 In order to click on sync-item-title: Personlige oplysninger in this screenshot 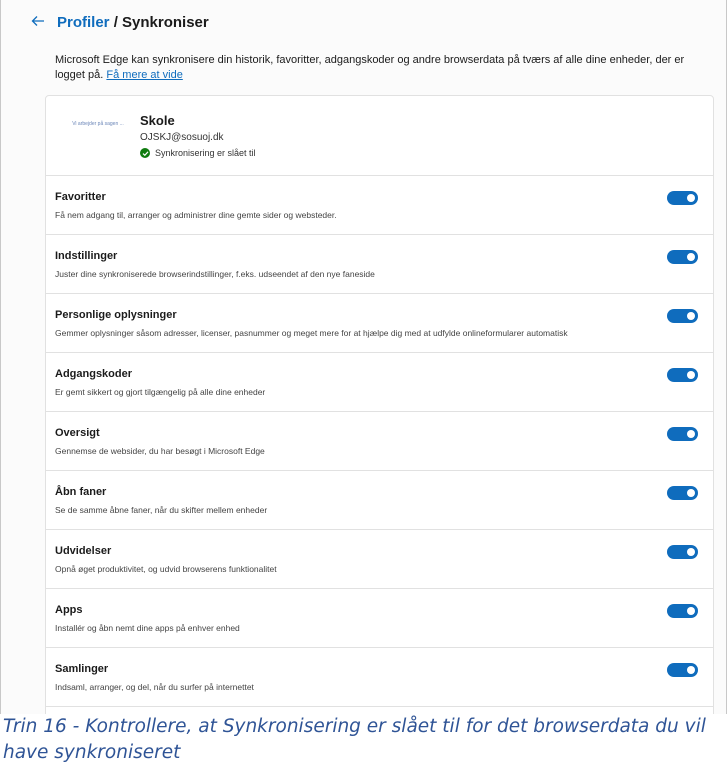, I will do `click(116, 315)`.